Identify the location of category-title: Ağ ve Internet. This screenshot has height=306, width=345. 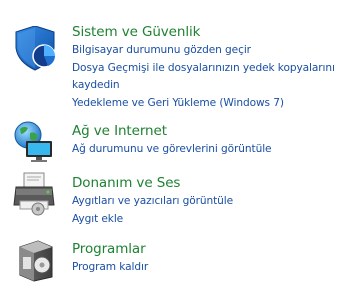
(206, 131).